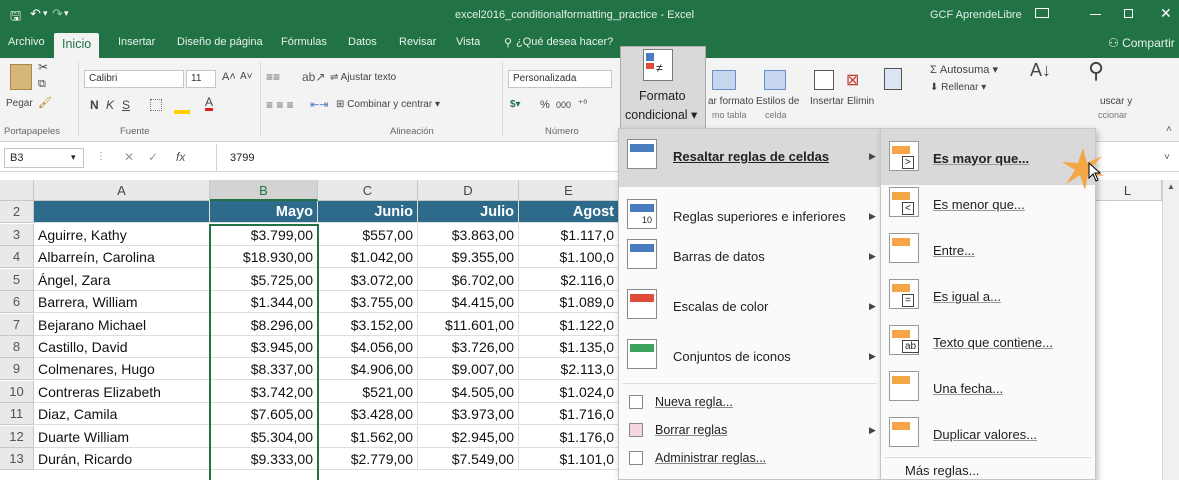  Describe the element at coordinates (569, 257) in the screenshot. I see `cell-agosto: $1.100,0` at that location.